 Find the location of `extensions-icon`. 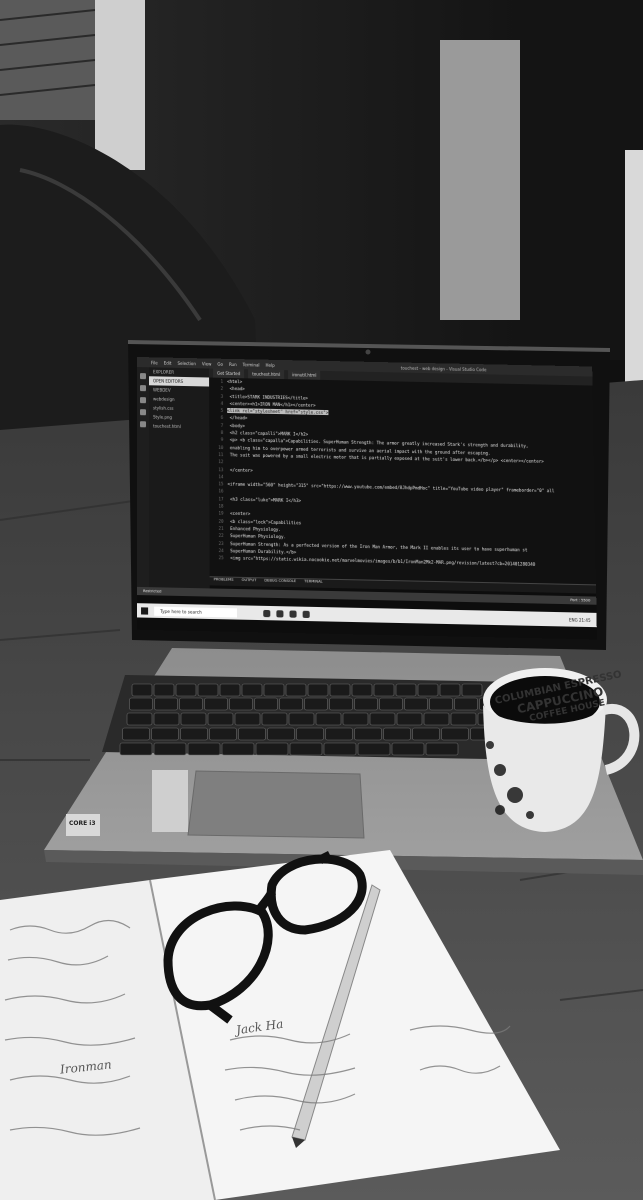

extensions-icon is located at coordinates (143, 424).